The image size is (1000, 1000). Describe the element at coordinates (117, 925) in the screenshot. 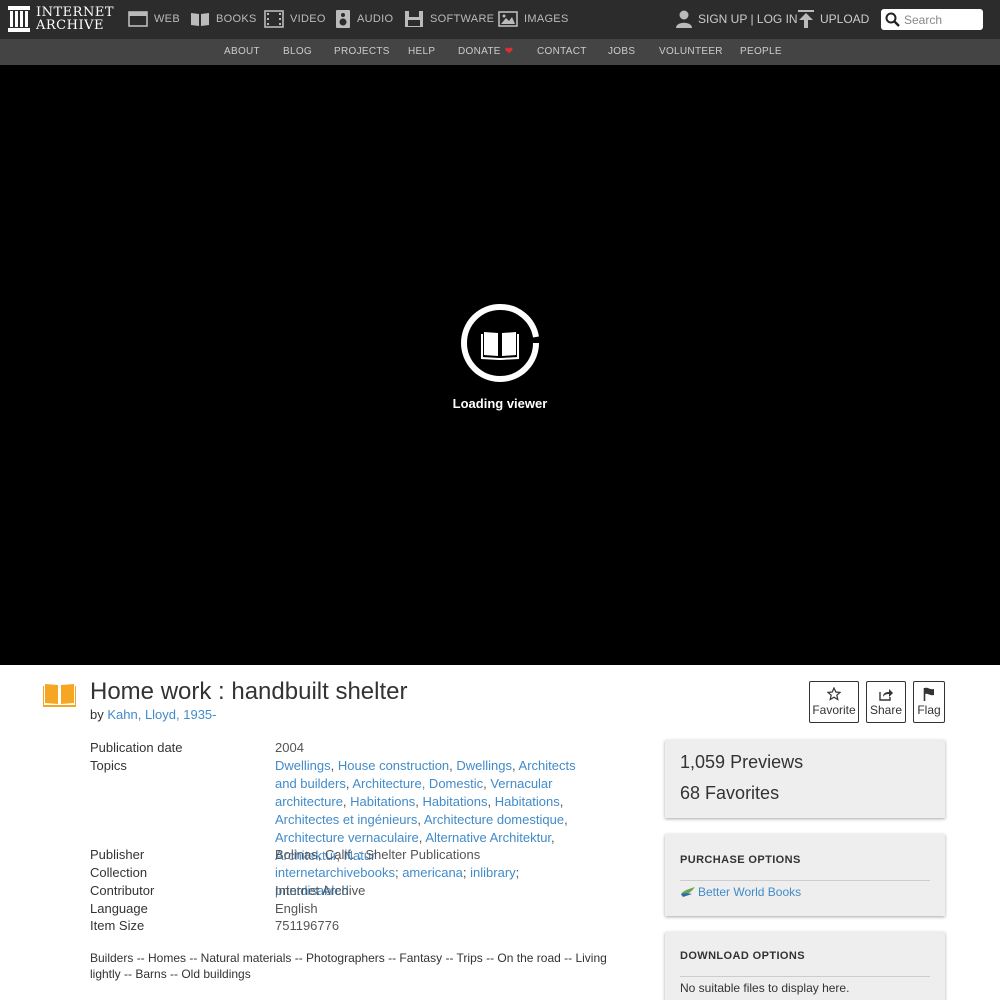

I see `meta-key: Item Size` at that location.